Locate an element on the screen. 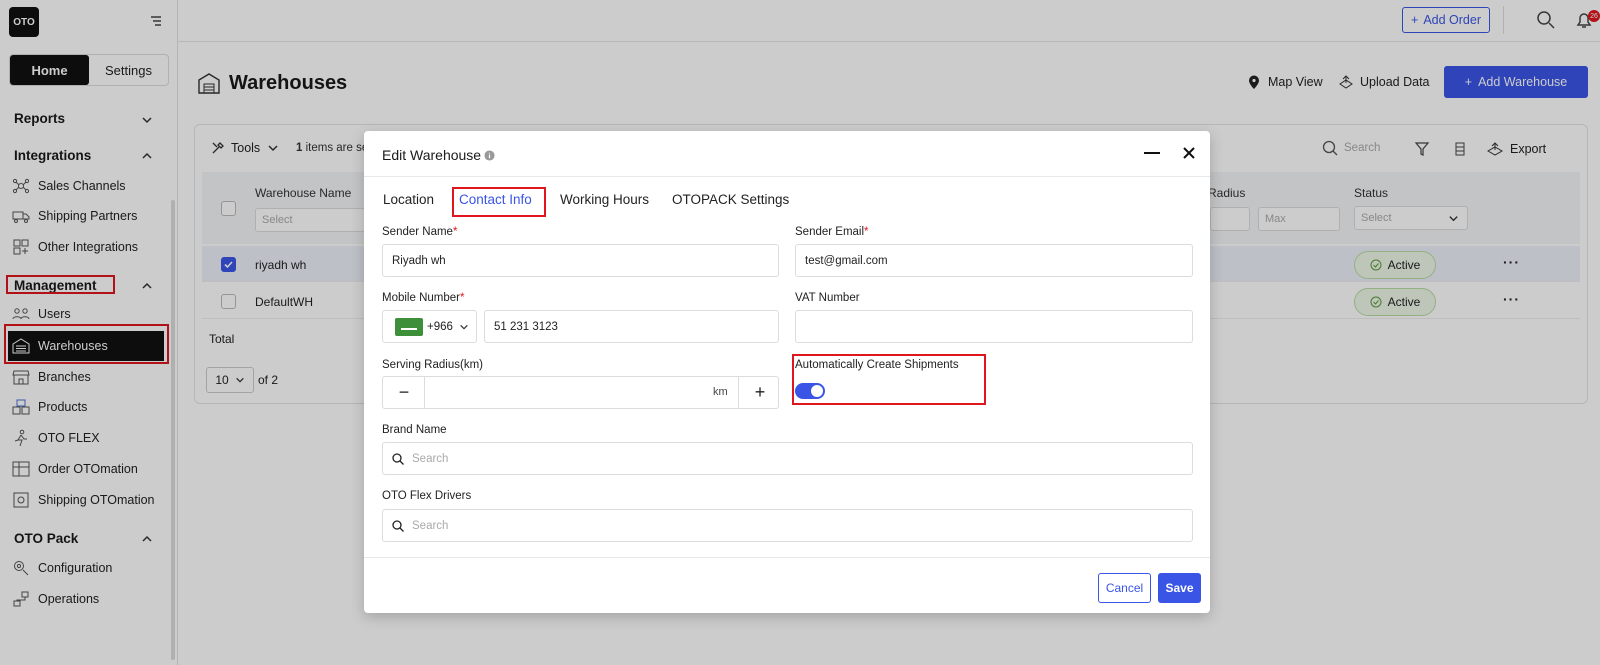 This screenshot has width=1600, height=665. sender-name-input: Riyadh wh is located at coordinates (580, 260).